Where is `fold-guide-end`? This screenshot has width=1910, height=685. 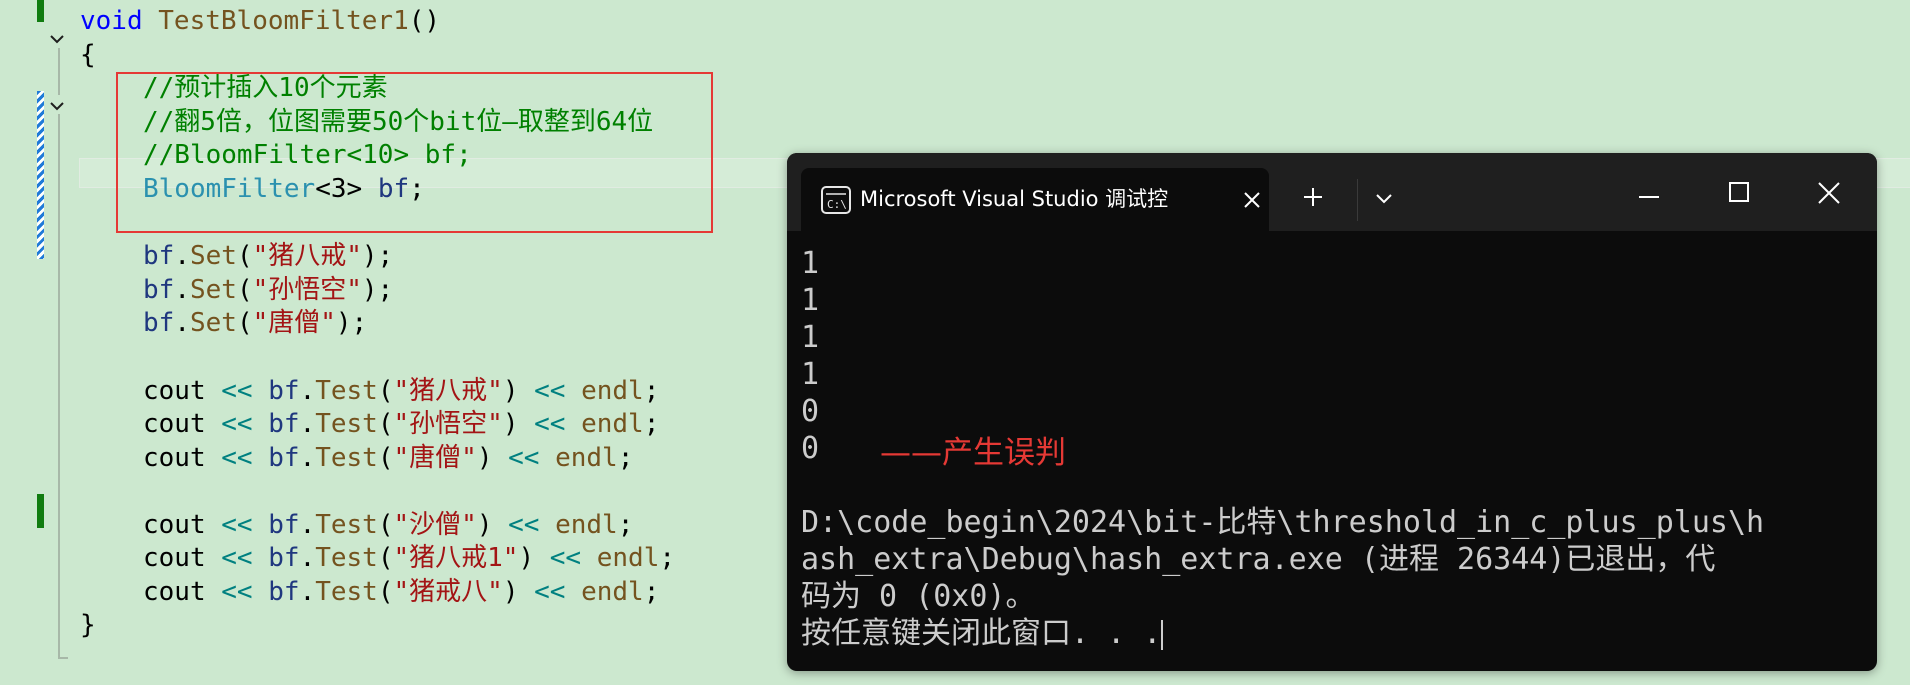
fold-guide-end is located at coordinates (63, 658).